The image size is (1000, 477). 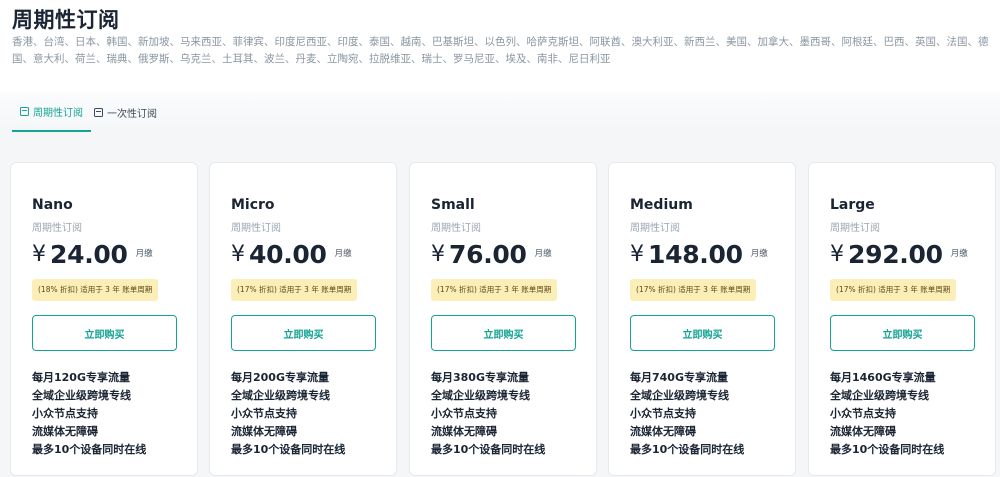 What do you see at coordinates (58, 113) in the screenshot?
I see `tab-label: 周期性订阅` at bounding box center [58, 113].